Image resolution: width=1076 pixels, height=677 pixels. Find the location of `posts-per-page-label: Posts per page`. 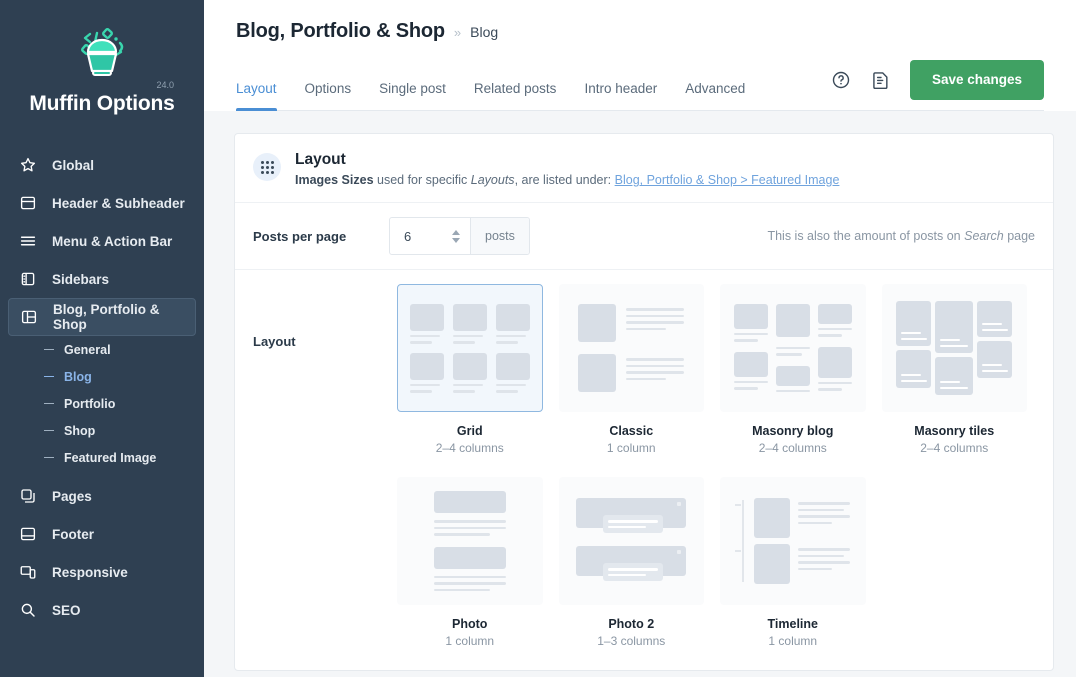

posts-per-page-label: Posts per page is located at coordinates (300, 236).